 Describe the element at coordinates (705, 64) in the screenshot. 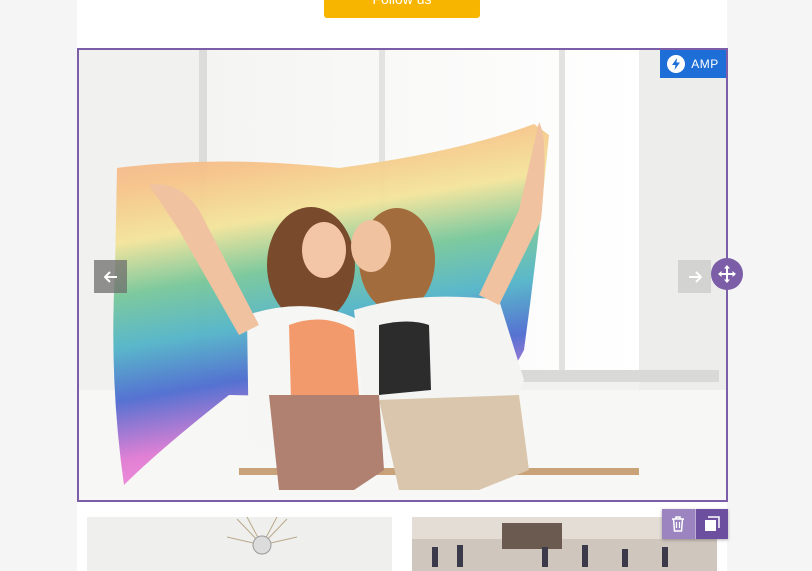

I see `amp-label: AMP` at that location.